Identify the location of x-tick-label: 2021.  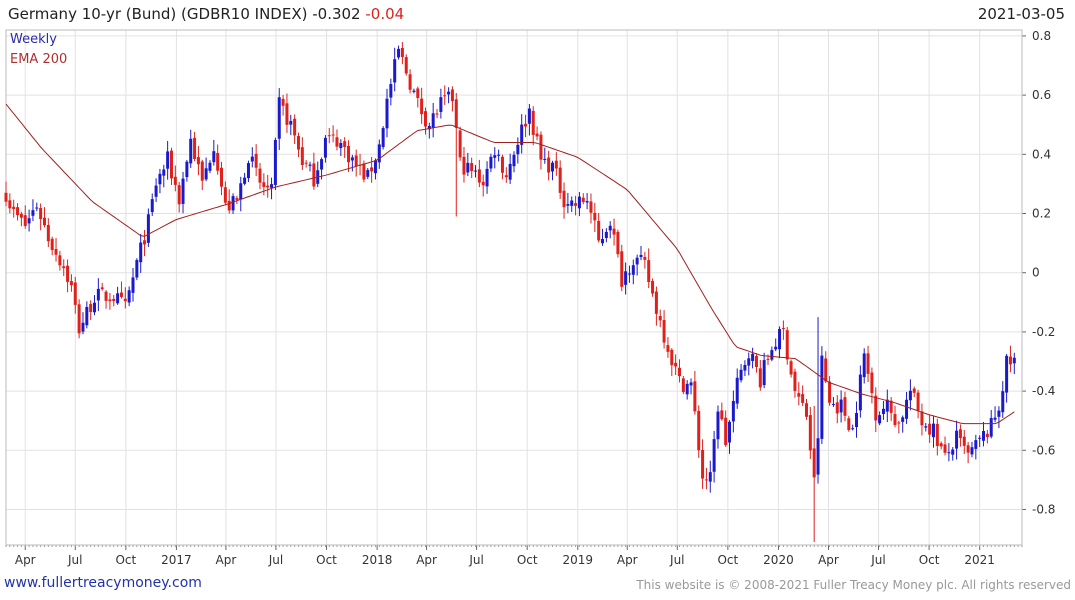
(979, 560).